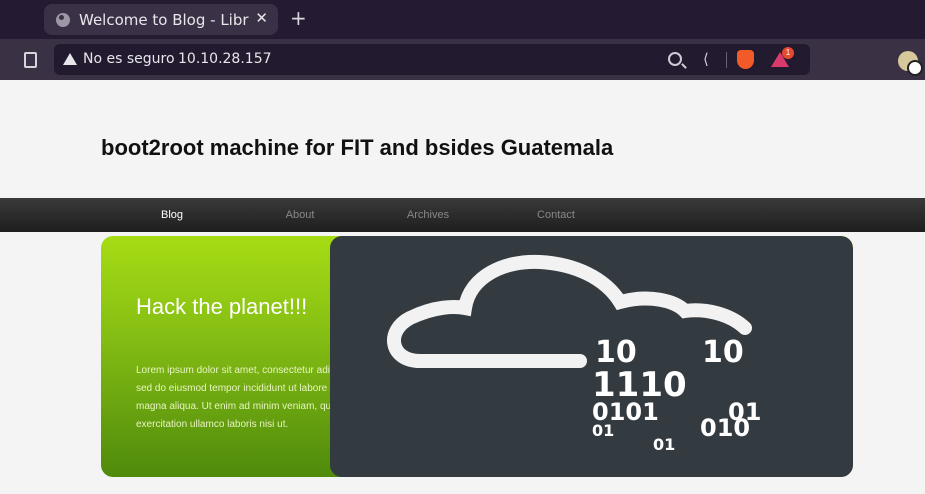 Image resolution: width=925 pixels, height=494 pixels. What do you see at coordinates (129, 59) in the screenshot?
I see `security-label: No es seguro` at bounding box center [129, 59].